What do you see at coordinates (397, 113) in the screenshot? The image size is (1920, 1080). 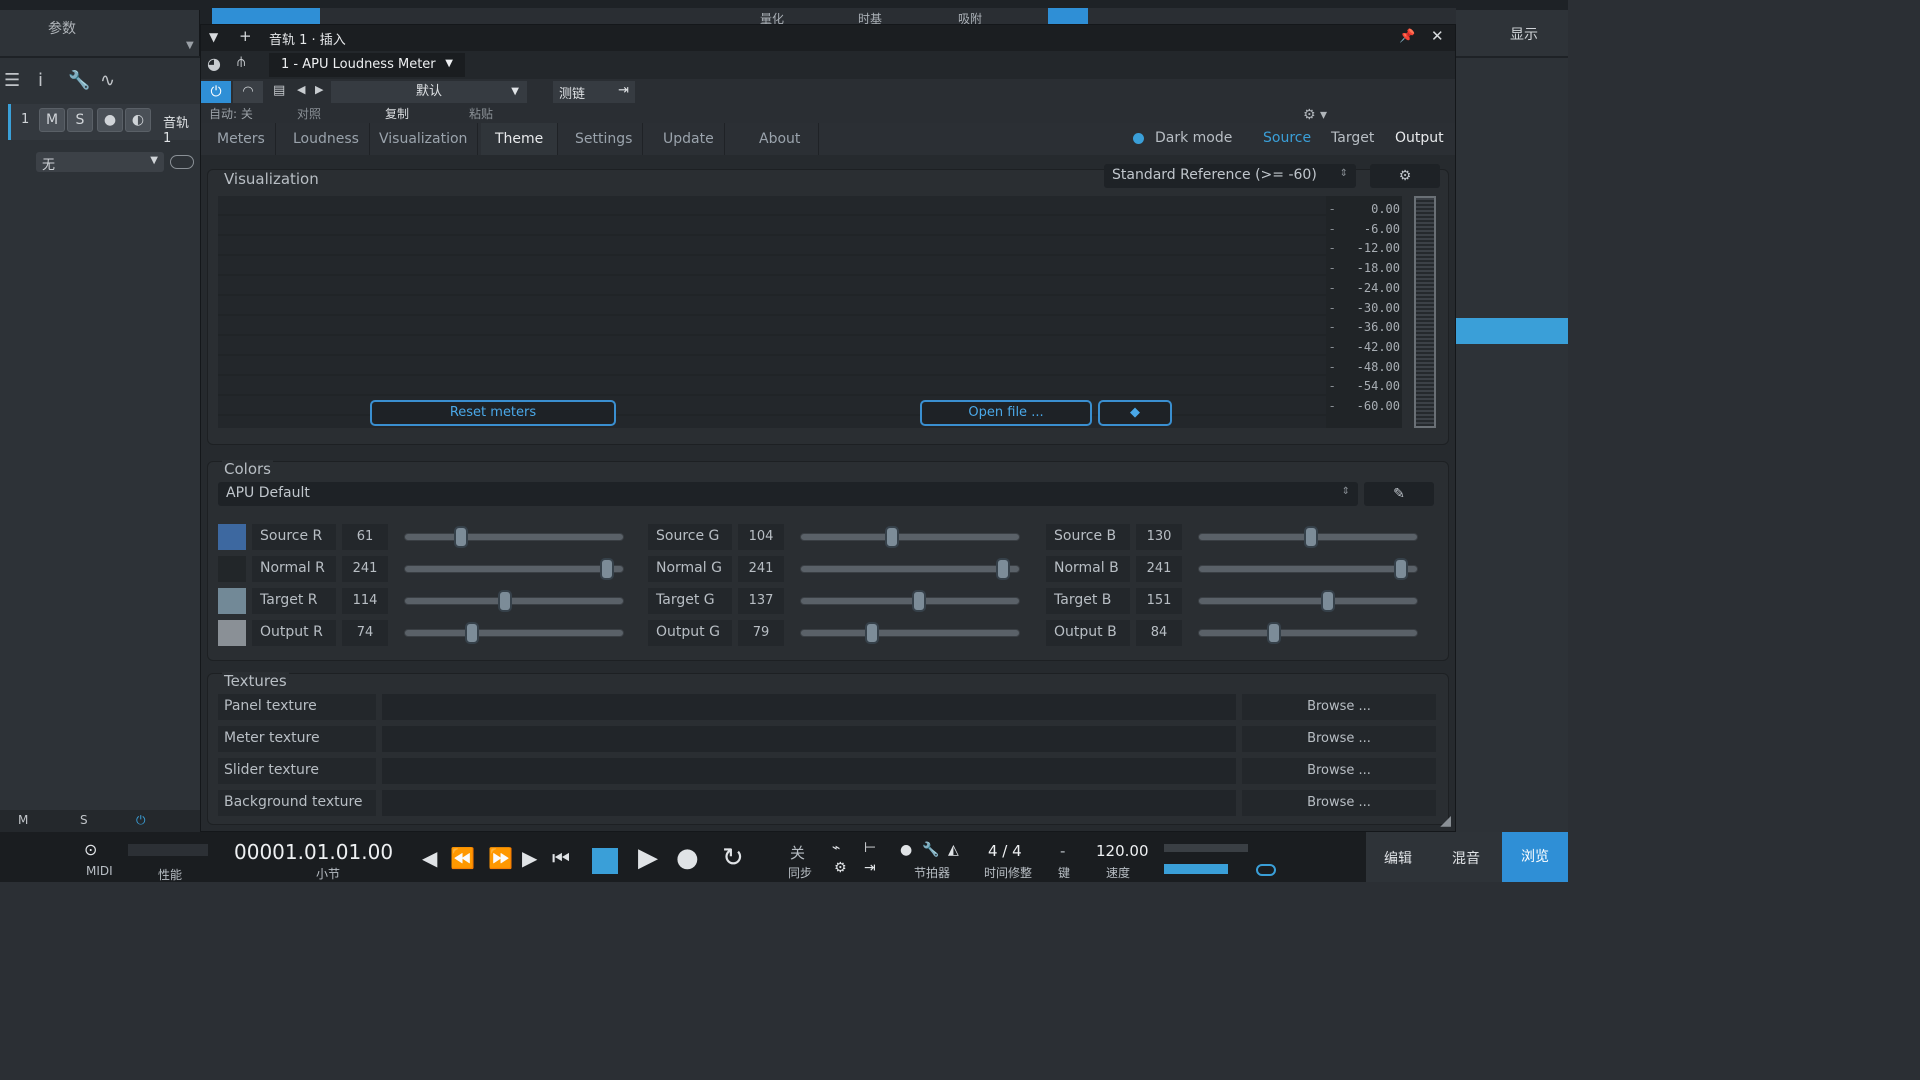 I see `copy-button: 复制` at bounding box center [397, 113].